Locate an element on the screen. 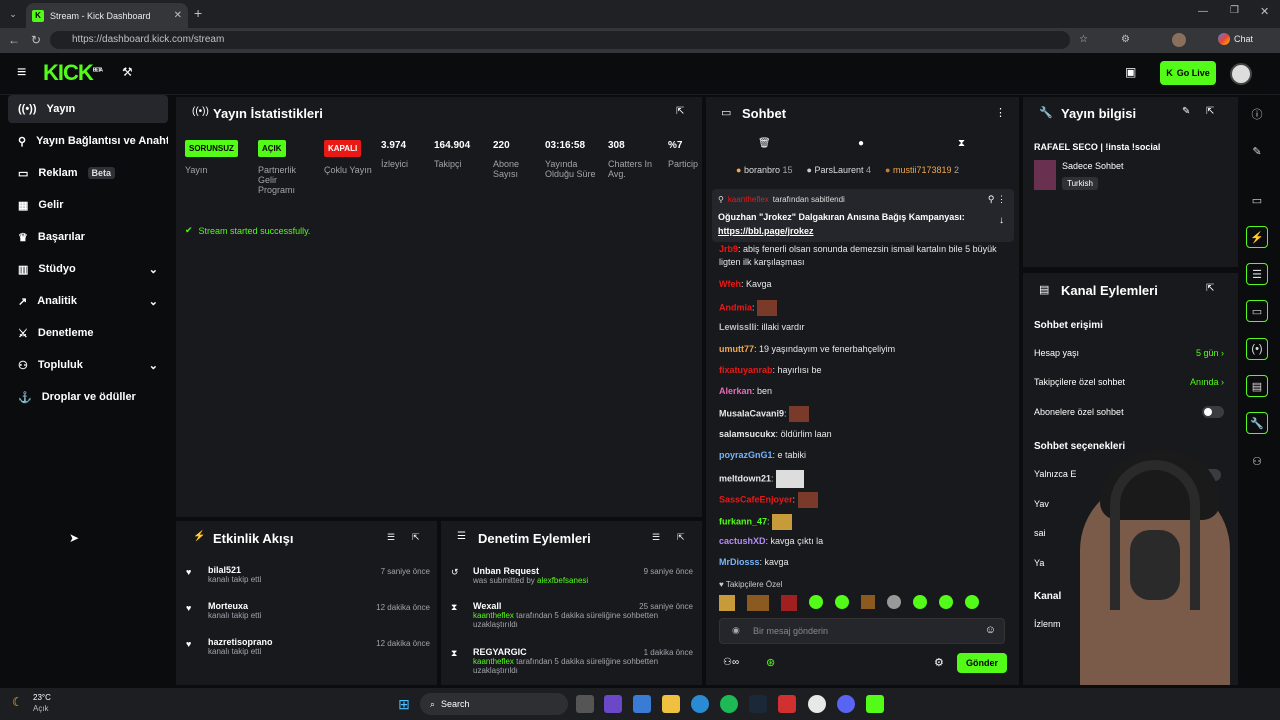  chat-button: Chat is located at coordinates (1235, 39).